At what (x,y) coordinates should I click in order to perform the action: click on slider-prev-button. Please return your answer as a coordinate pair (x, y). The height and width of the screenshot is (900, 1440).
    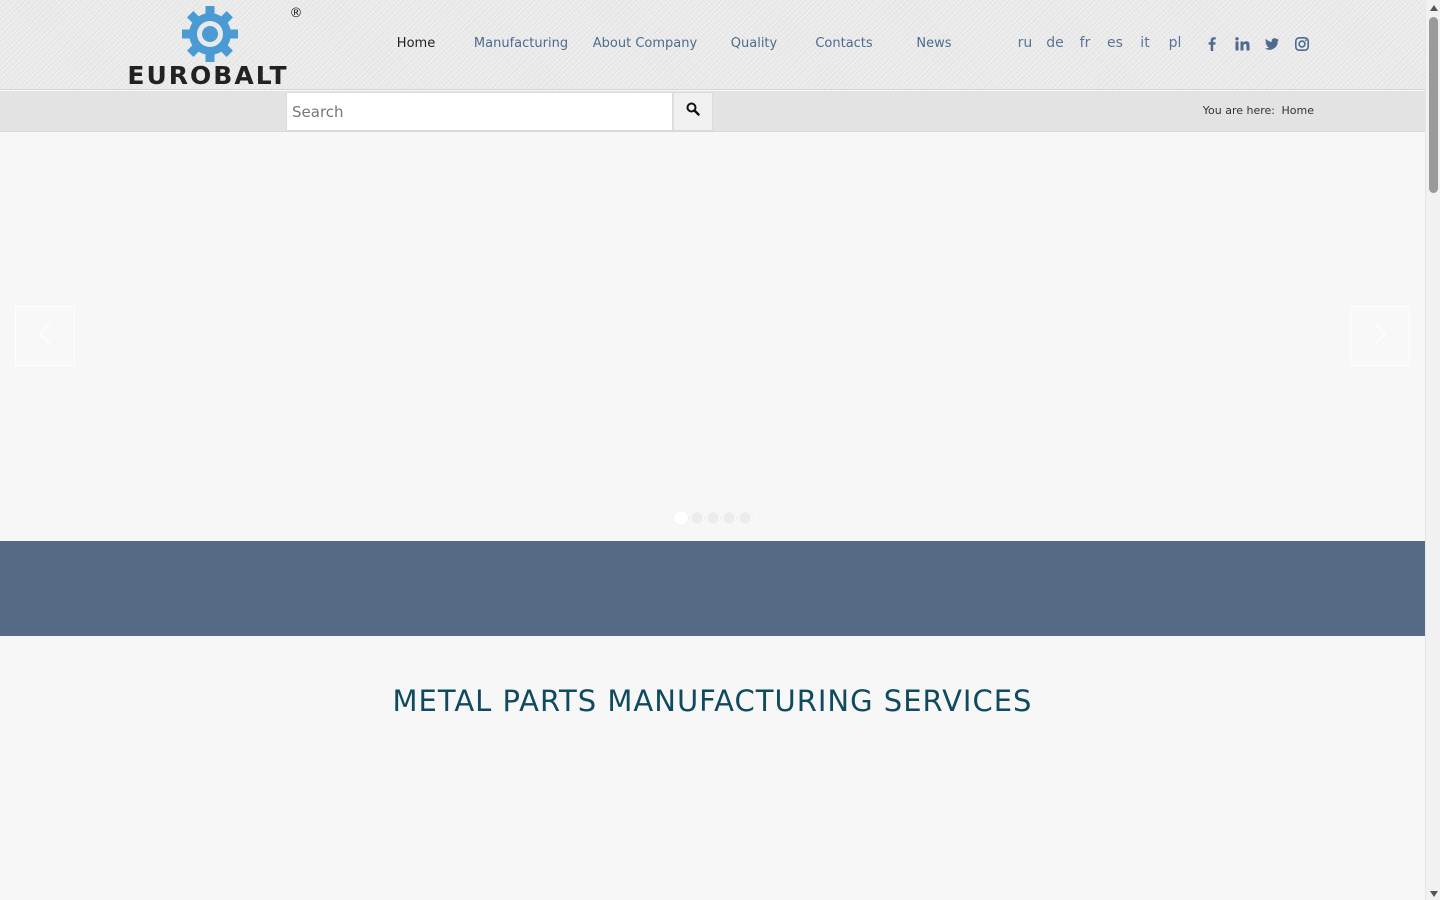
    Looking at the image, I should click on (45, 336).